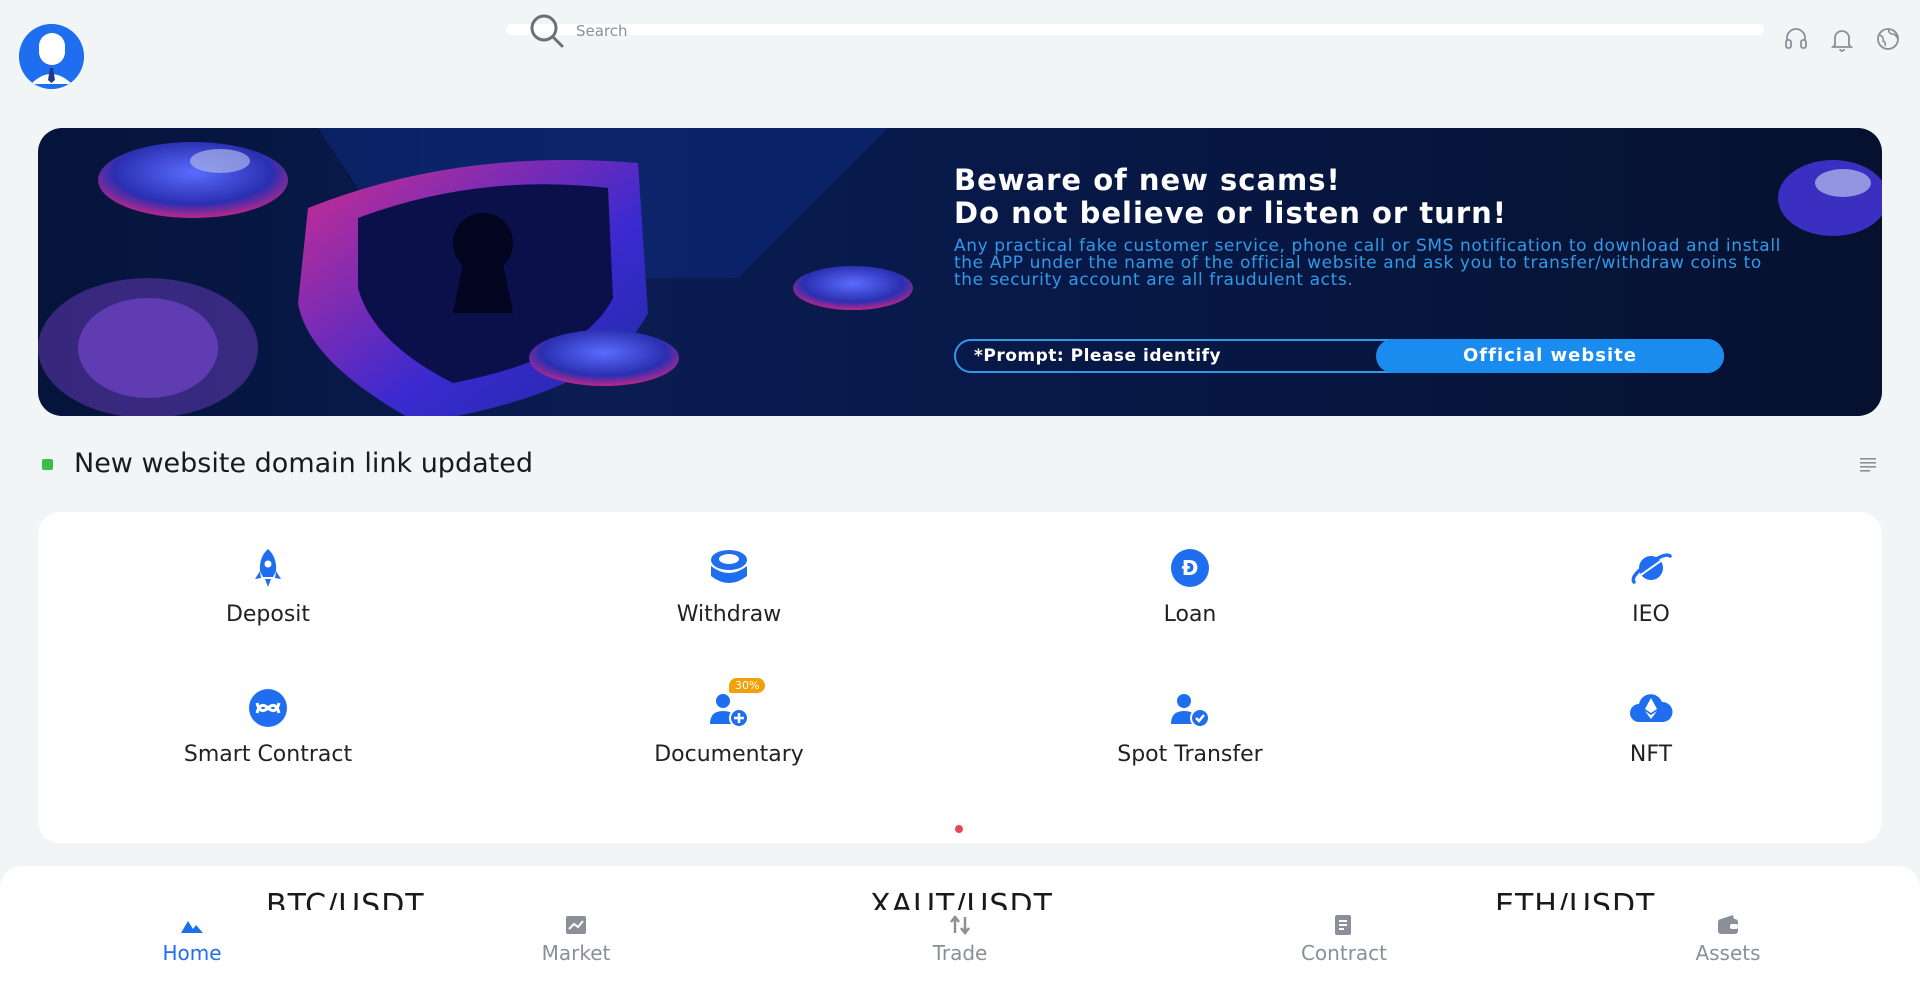 The image size is (1920, 993). Describe the element at coordinates (192, 927) in the screenshot. I see `mountain-icon` at that location.